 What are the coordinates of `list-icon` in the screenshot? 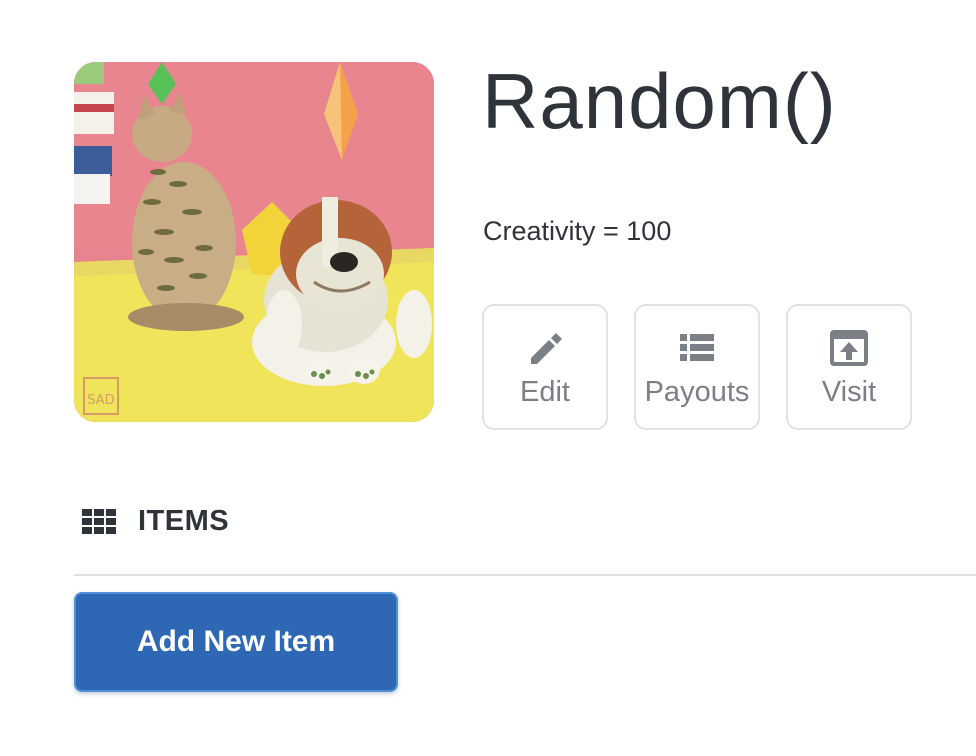 It's located at (697, 348).